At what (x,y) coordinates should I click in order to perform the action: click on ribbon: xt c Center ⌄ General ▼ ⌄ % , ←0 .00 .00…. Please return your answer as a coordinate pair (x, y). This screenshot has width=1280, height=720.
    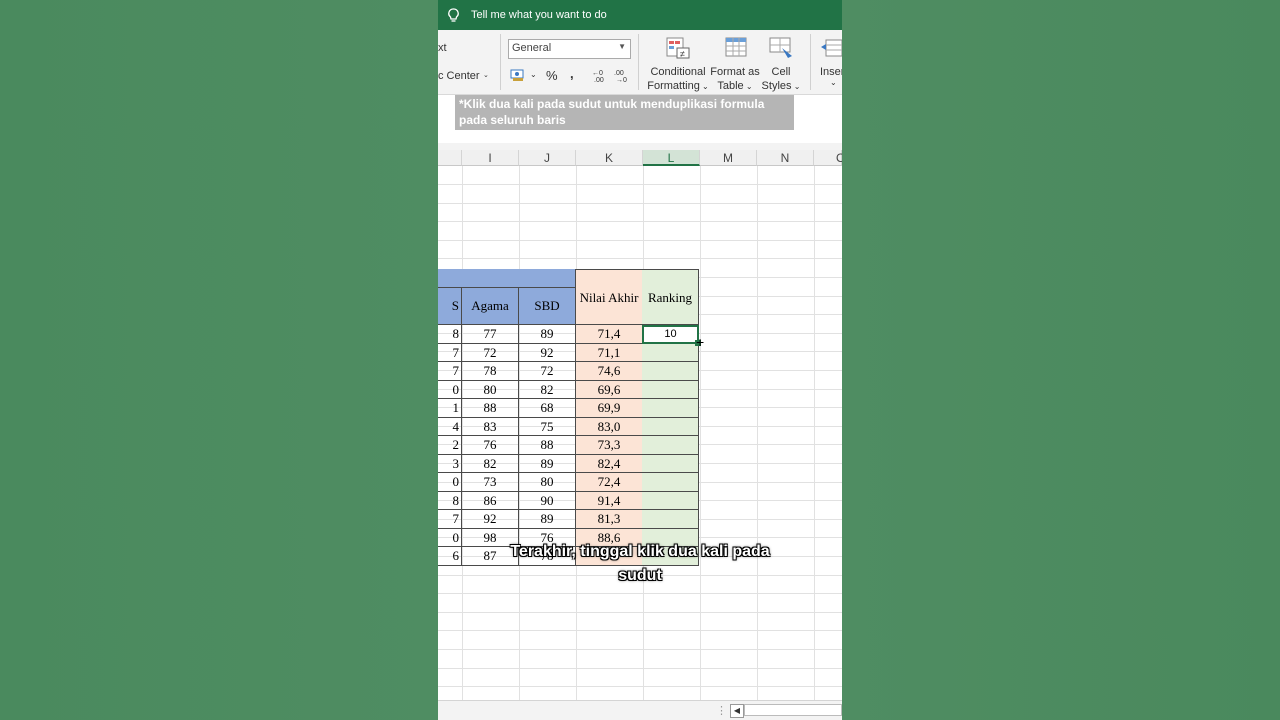
    Looking at the image, I should click on (640, 62).